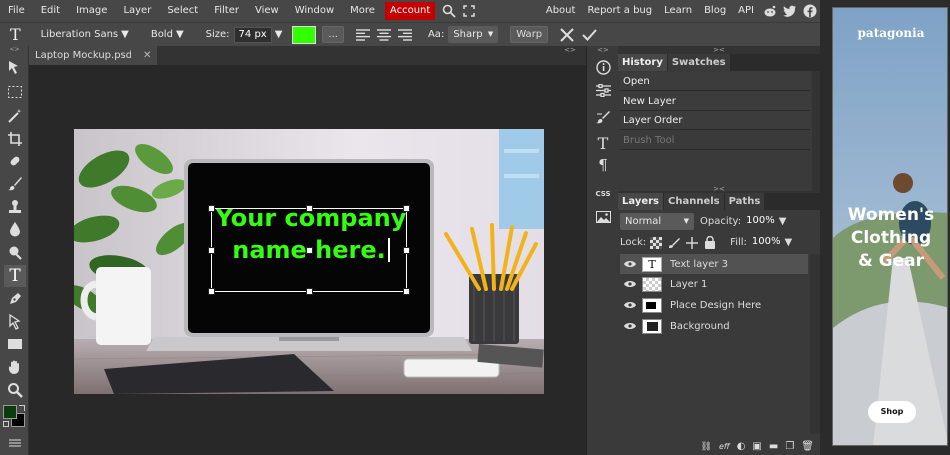  What do you see at coordinates (694, 201) in the screenshot?
I see `tab-channels: Channels` at bounding box center [694, 201].